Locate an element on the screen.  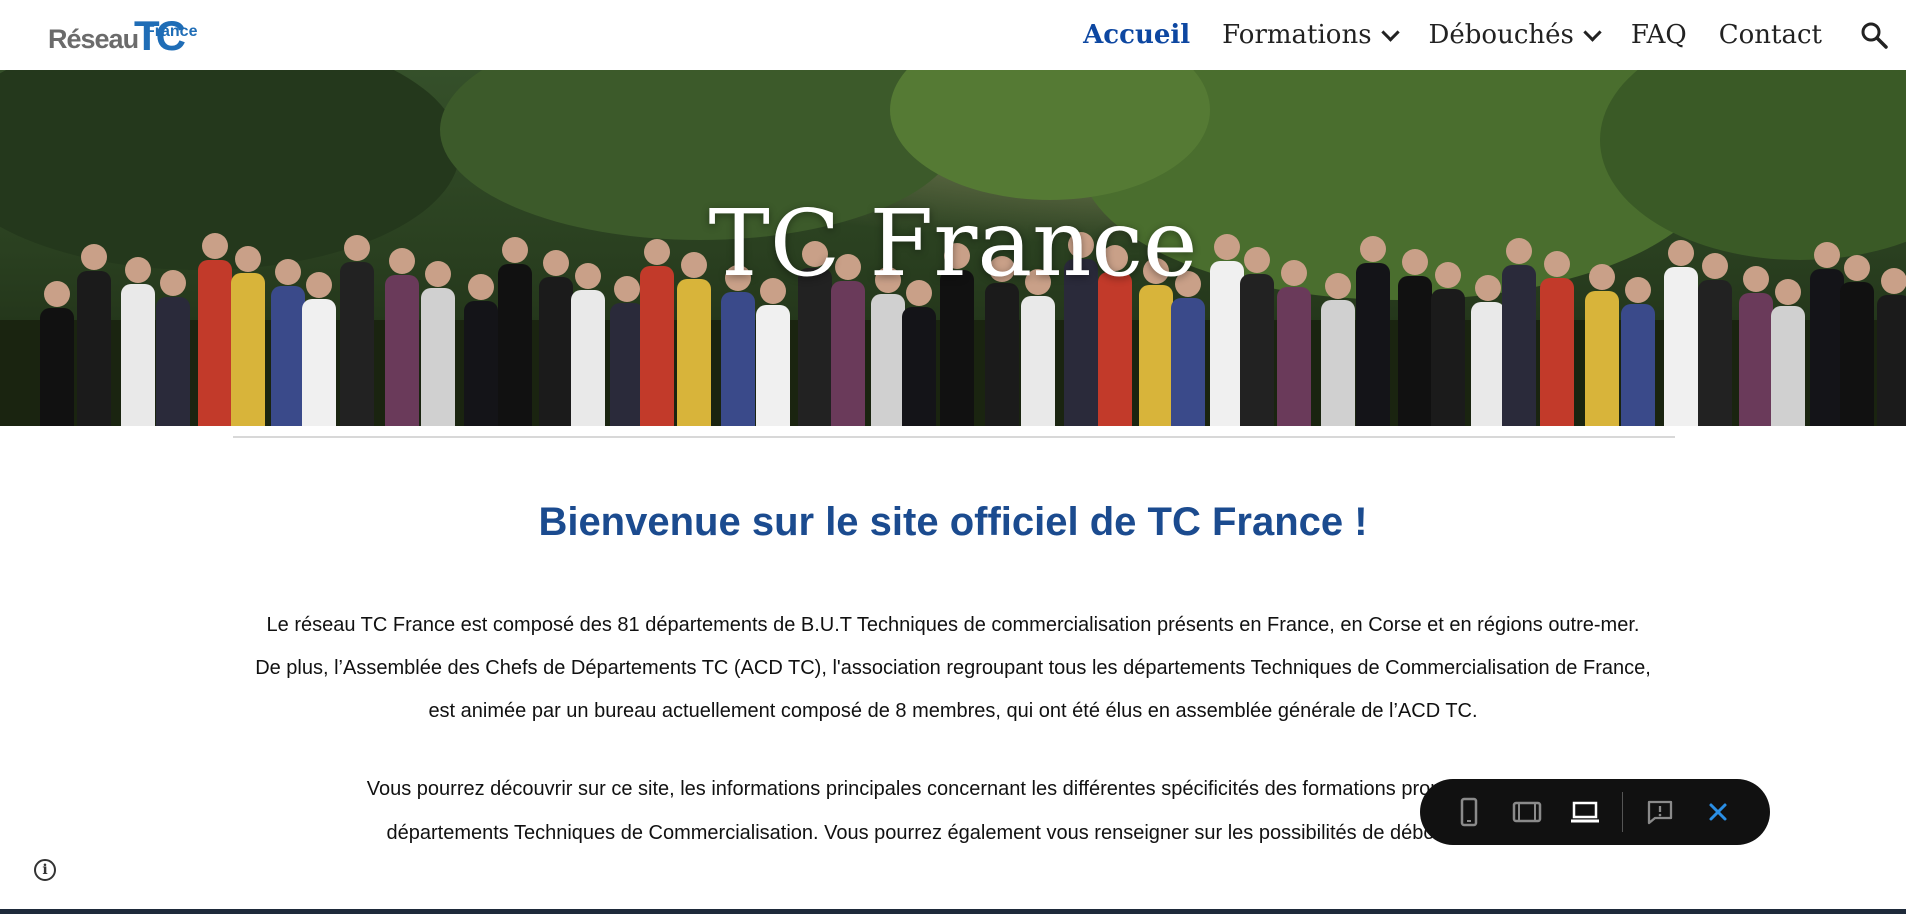
preview-toolbar is located at coordinates (1595, 812).